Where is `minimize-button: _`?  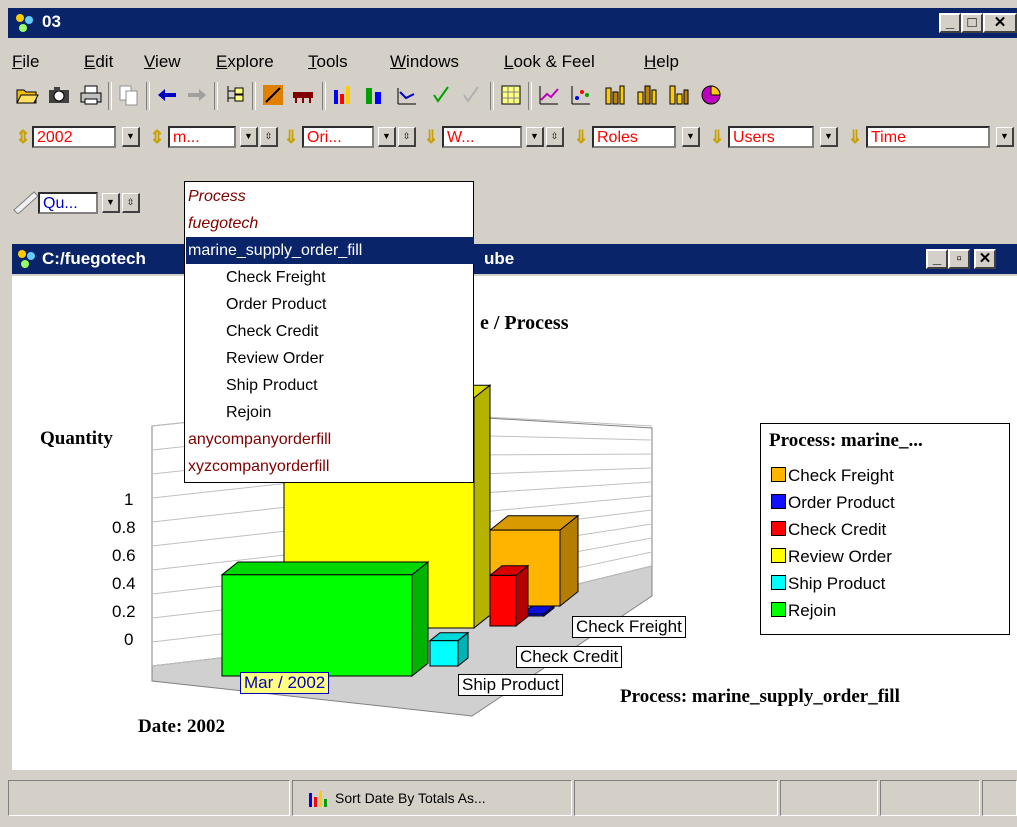 minimize-button: _ is located at coordinates (950, 23).